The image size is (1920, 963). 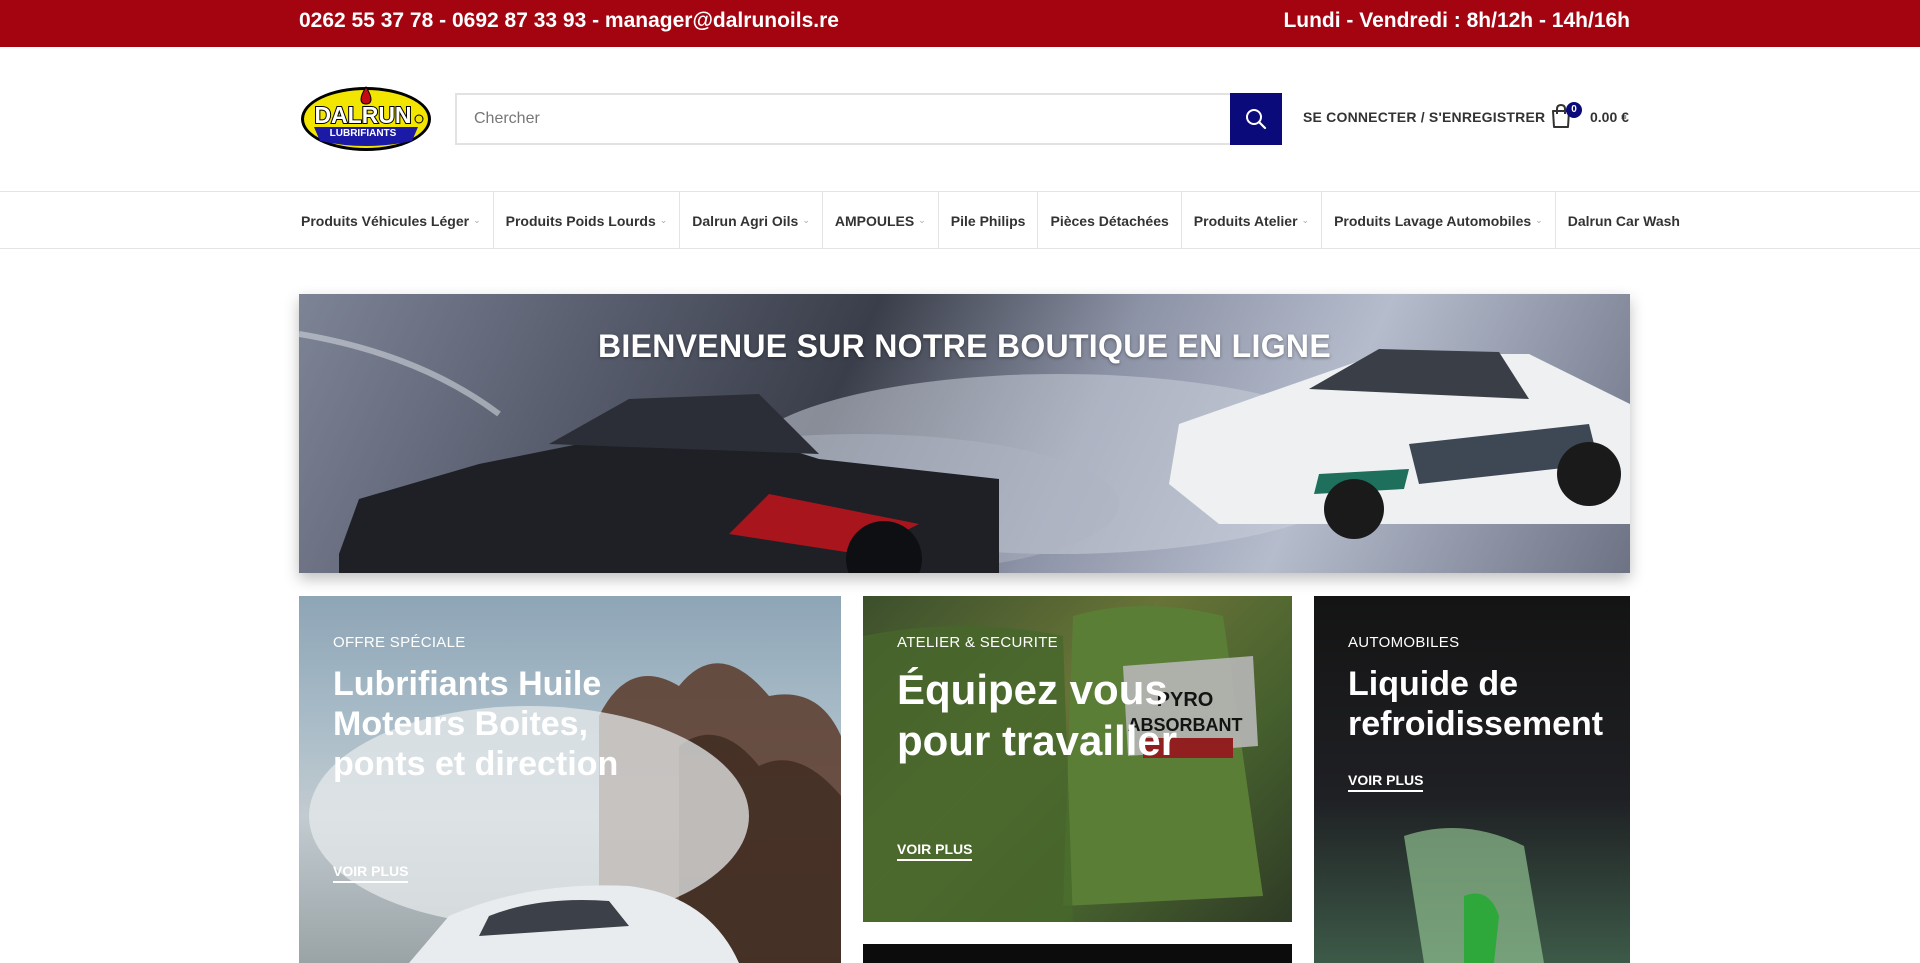 I want to click on cart-total: 0.00 €, so click(x=1609, y=117).